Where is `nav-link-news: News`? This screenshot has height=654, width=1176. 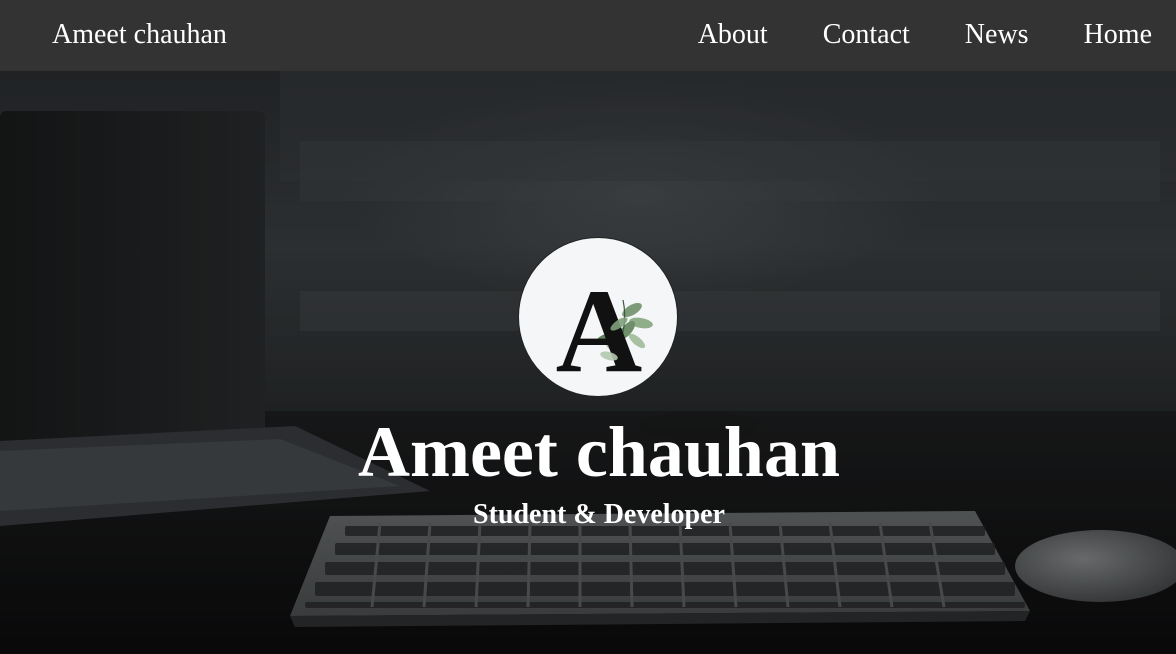
nav-link-news: News is located at coordinates (997, 35).